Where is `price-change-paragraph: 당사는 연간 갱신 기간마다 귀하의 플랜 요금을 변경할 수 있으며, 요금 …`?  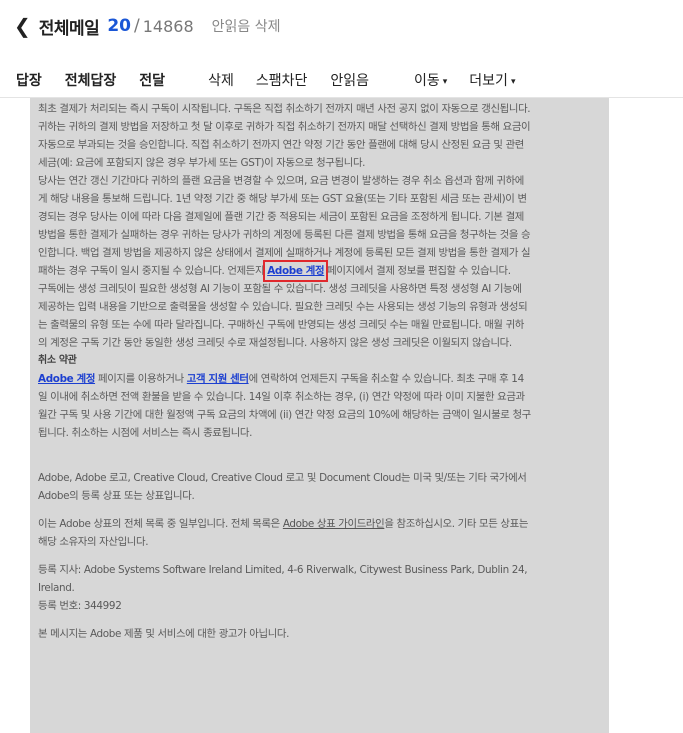 price-change-paragraph: 당사는 연간 갱신 기간마다 귀하의 플랜 요금을 변경할 수 있으며, 요금 … is located at coordinates (285, 227).